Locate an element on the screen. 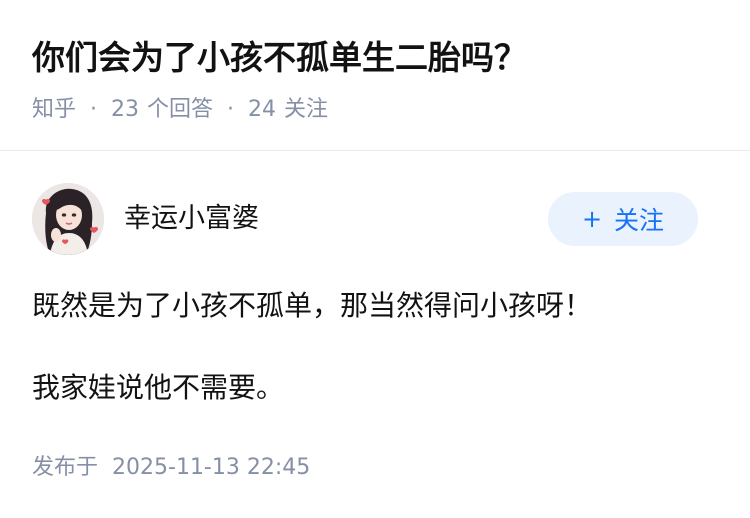  question-meta: 知乎 · 23 个回答 · 24 关注 is located at coordinates (180, 110).